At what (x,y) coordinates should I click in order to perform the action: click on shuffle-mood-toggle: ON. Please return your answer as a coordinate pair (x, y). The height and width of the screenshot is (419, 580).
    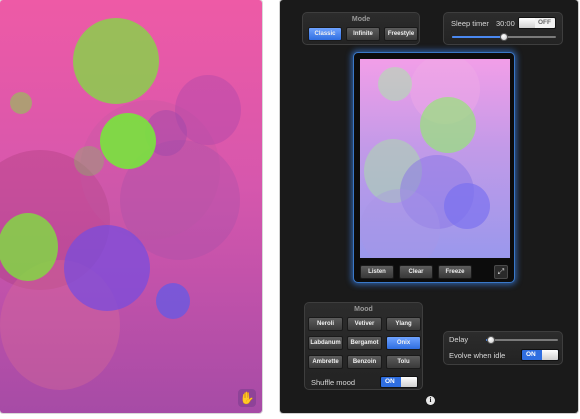
    Looking at the image, I should click on (399, 382).